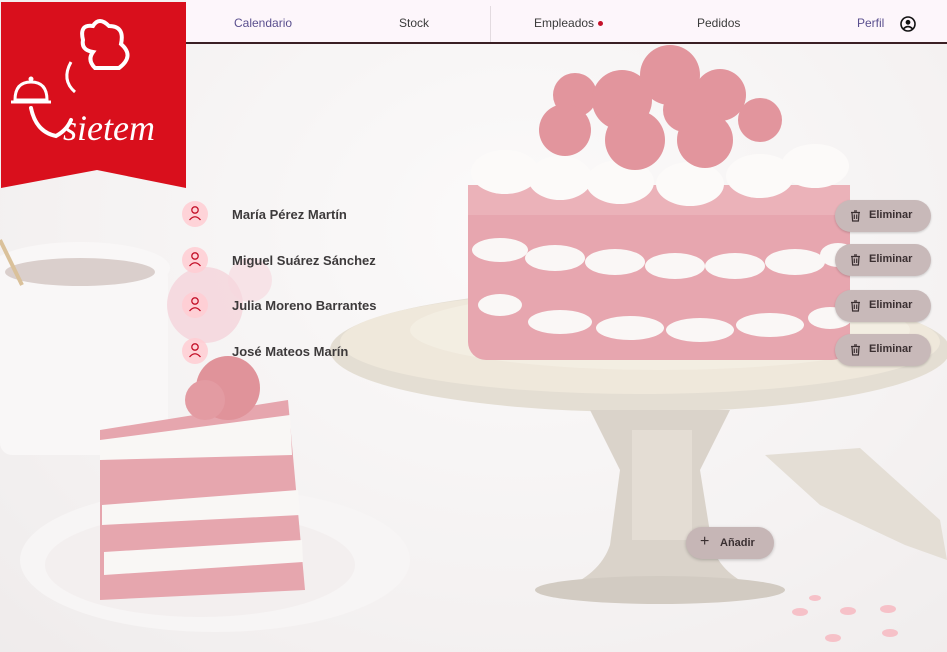 Image resolution: width=947 pixels, height=652 pixels. I want to click on nav-empleados-label: Empleados, so click(564, 23).